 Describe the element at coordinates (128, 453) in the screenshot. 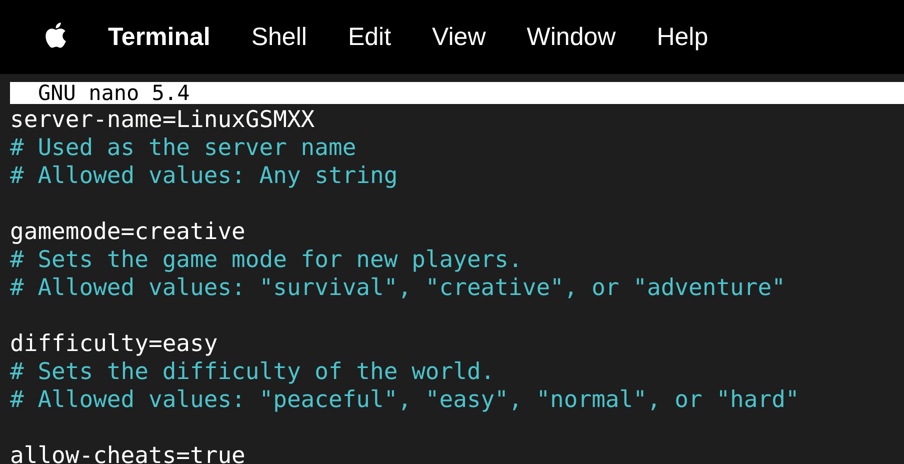

I see `setting-line: allow-cheats=true` at that location.